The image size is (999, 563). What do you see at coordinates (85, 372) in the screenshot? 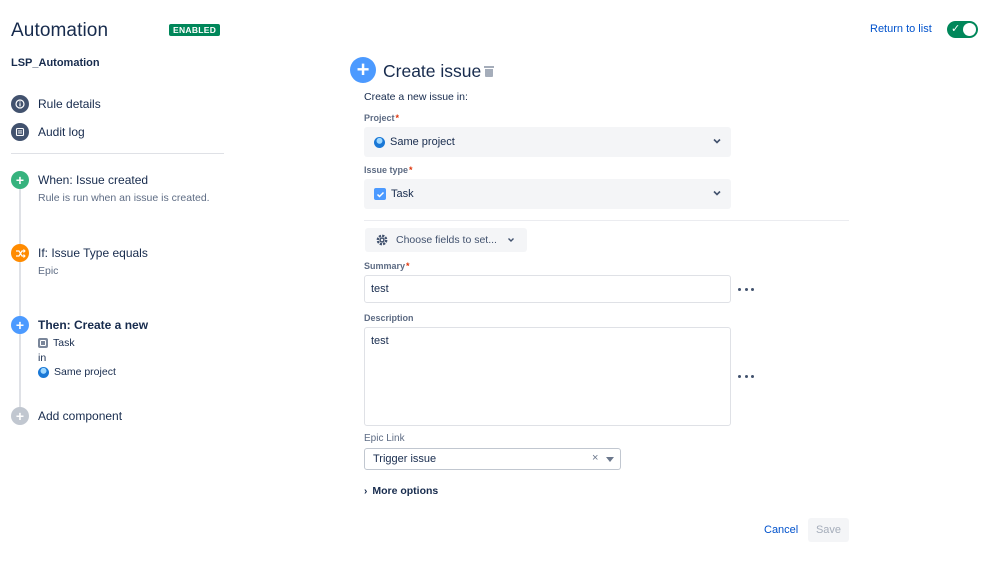
I see `action-project-label: Same project` at bounding box center [85, 372].